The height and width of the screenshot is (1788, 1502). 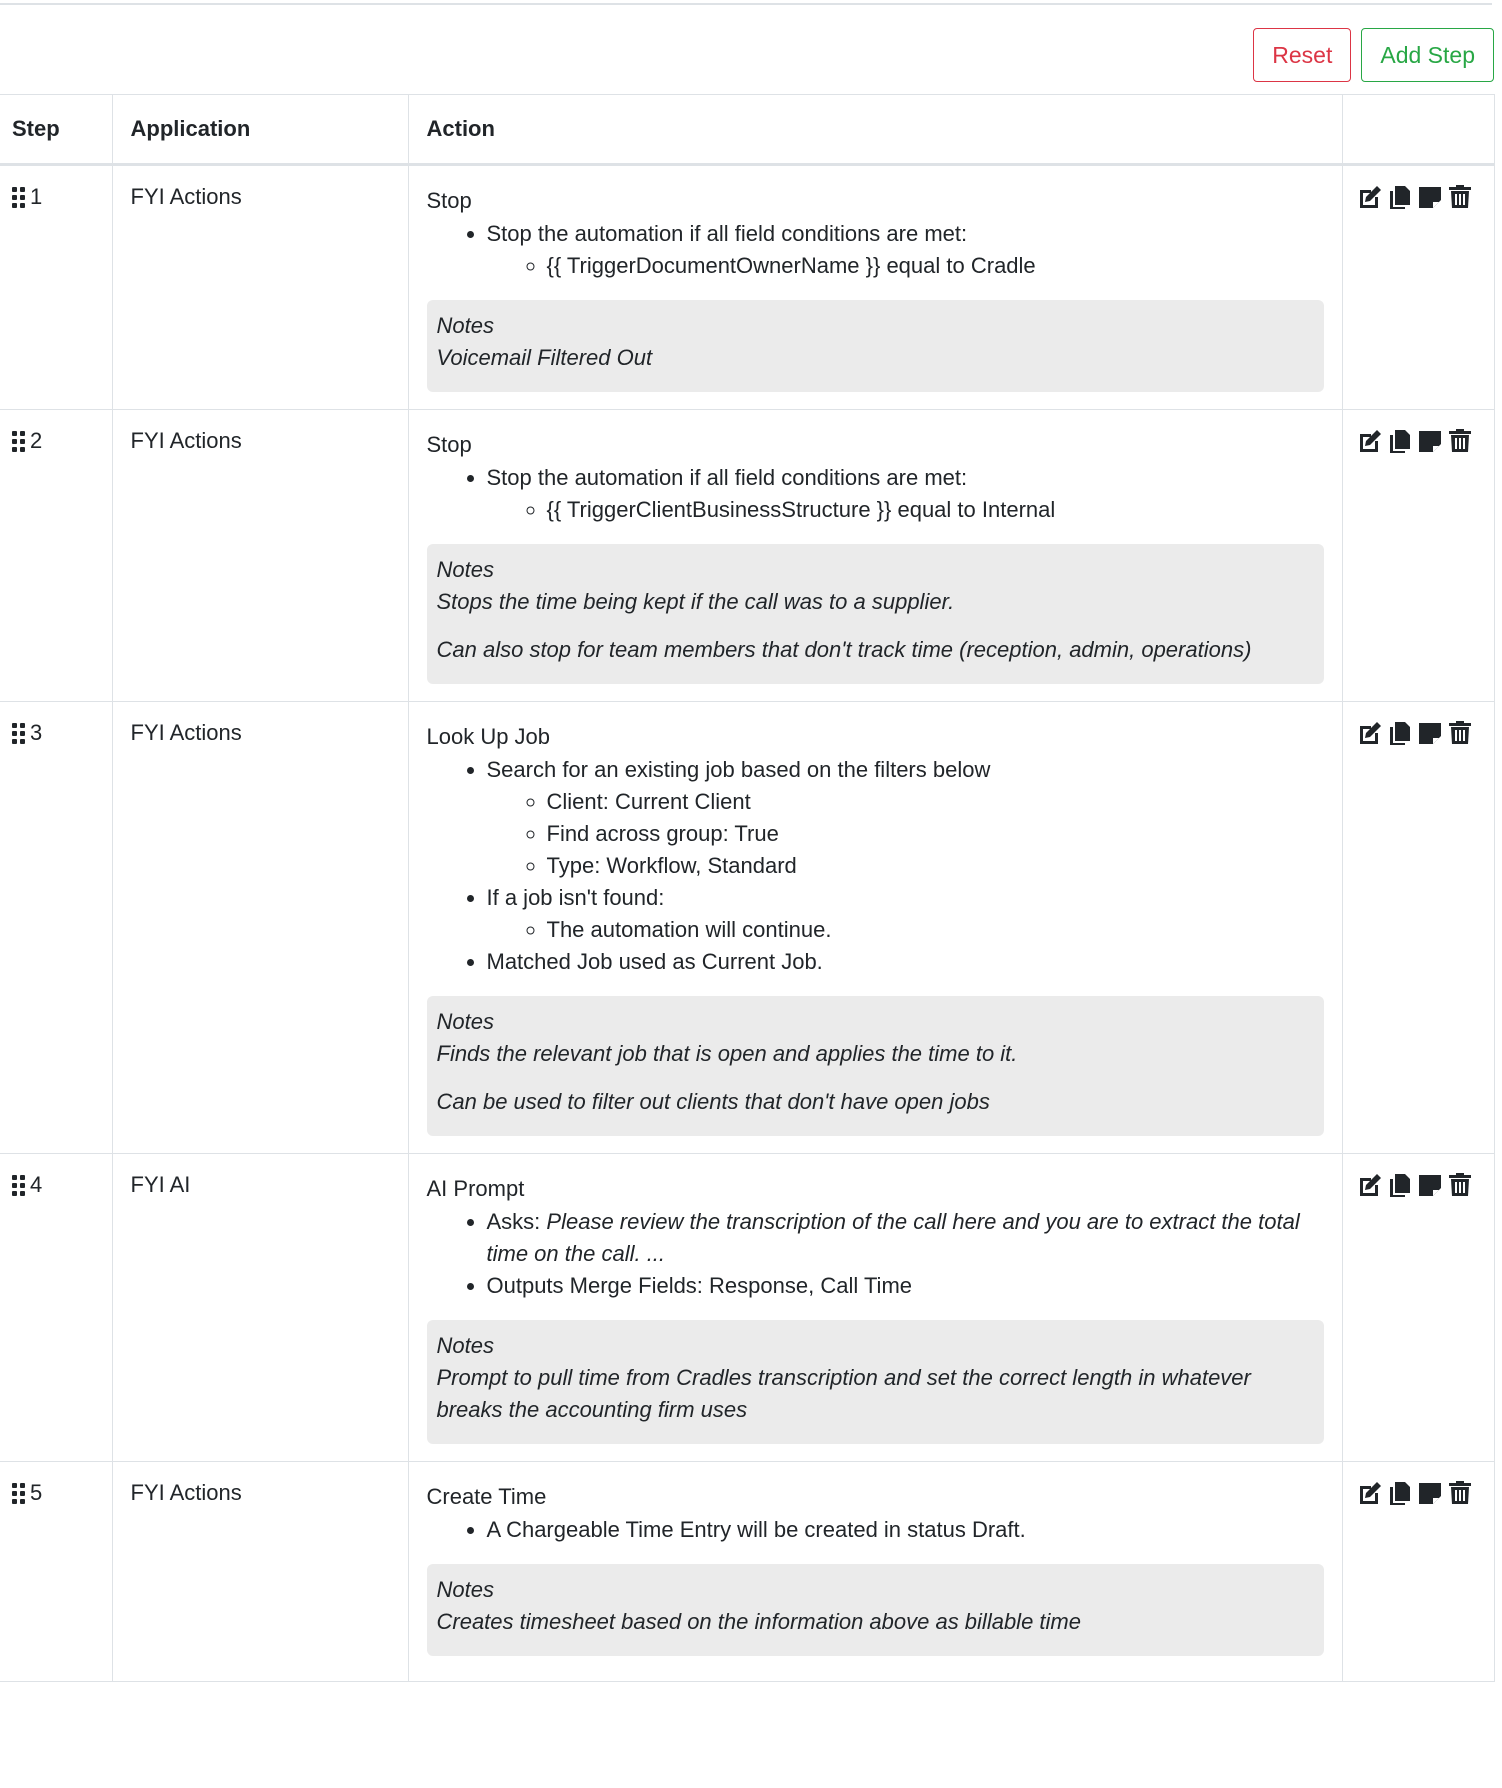 What do you see at coordinates (56, 287) in the screenshot?
I see `step-cell: 1` at bounding box center [56, 287].